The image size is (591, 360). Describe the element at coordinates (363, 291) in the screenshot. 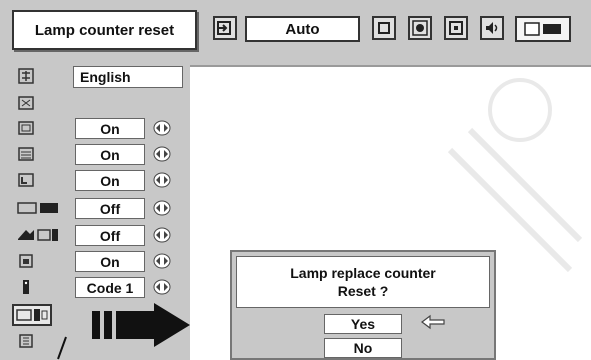

I see `dialog-message-line2: Reset ?` at that location.